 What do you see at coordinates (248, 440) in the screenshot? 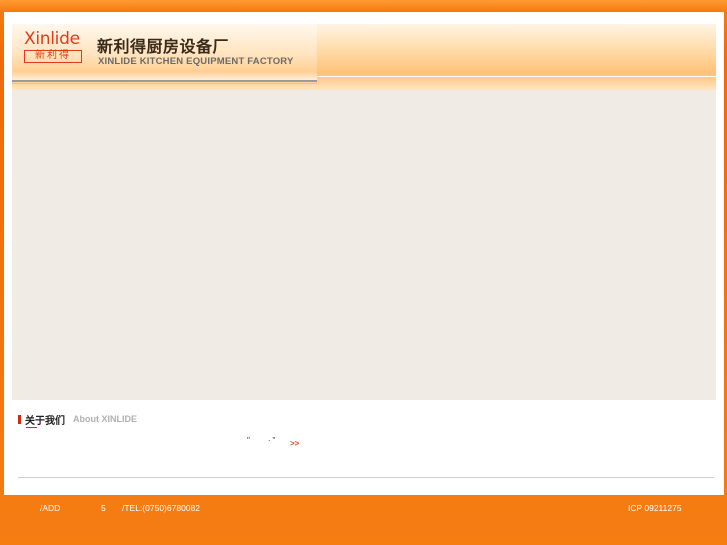
I see `quote-open: "` at bounding box center [248, 440].